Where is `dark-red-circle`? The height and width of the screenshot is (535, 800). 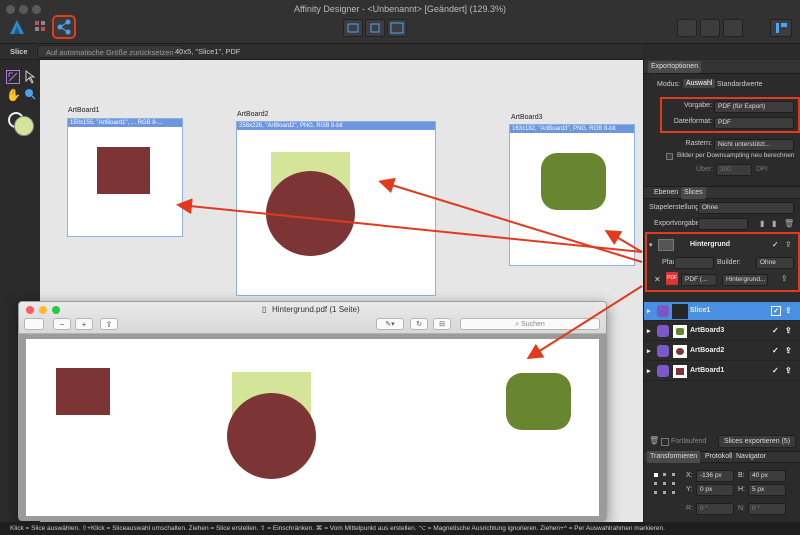 dark-red-circle is located at coordinates (310, 213).